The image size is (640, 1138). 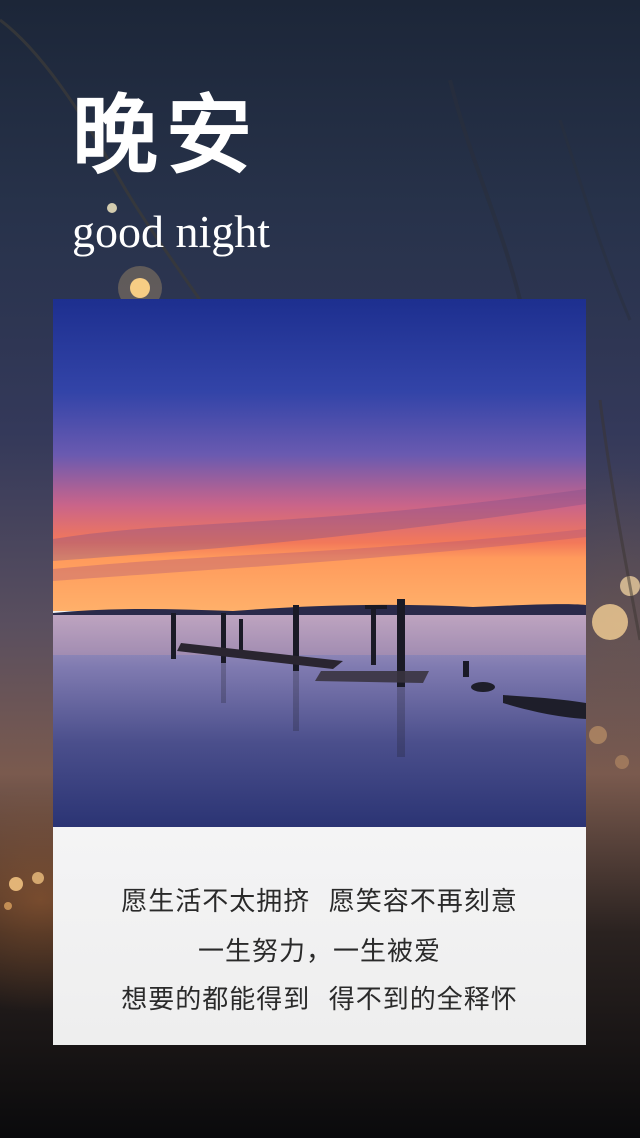 What do you see at coordinates (319, 952) in the screenshot?
I see `quote-line-2: 一生努力，一生被爱` at bounding box center [319, 952].